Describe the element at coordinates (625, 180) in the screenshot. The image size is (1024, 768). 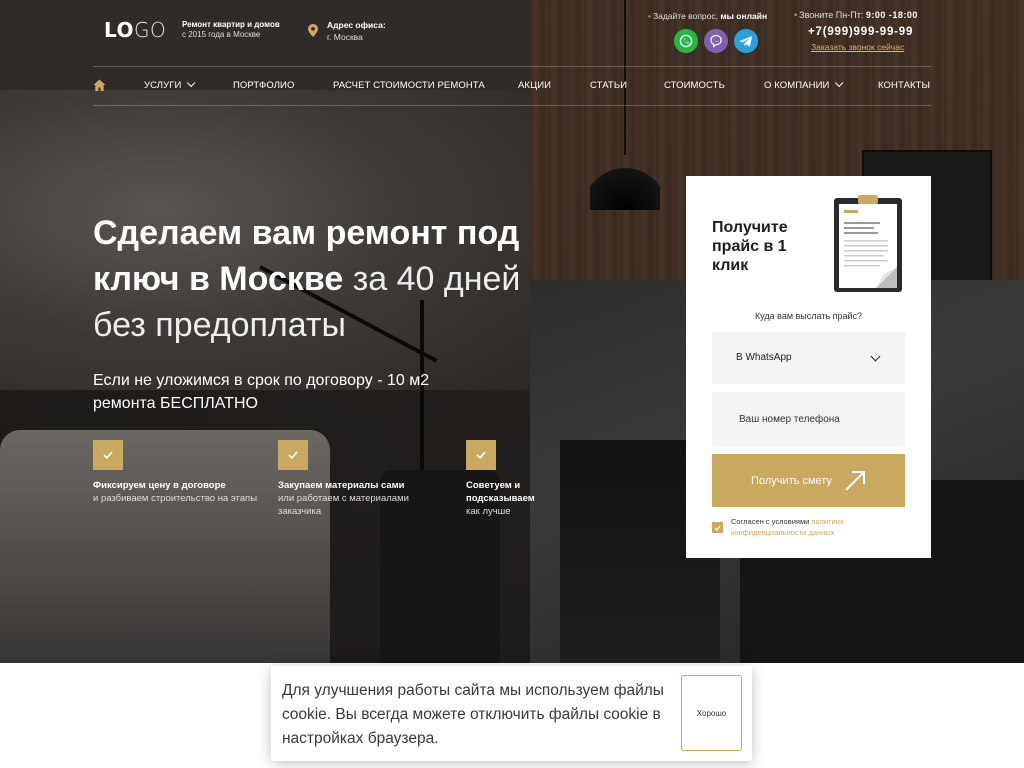
I see `pendant-lamp` at that location.